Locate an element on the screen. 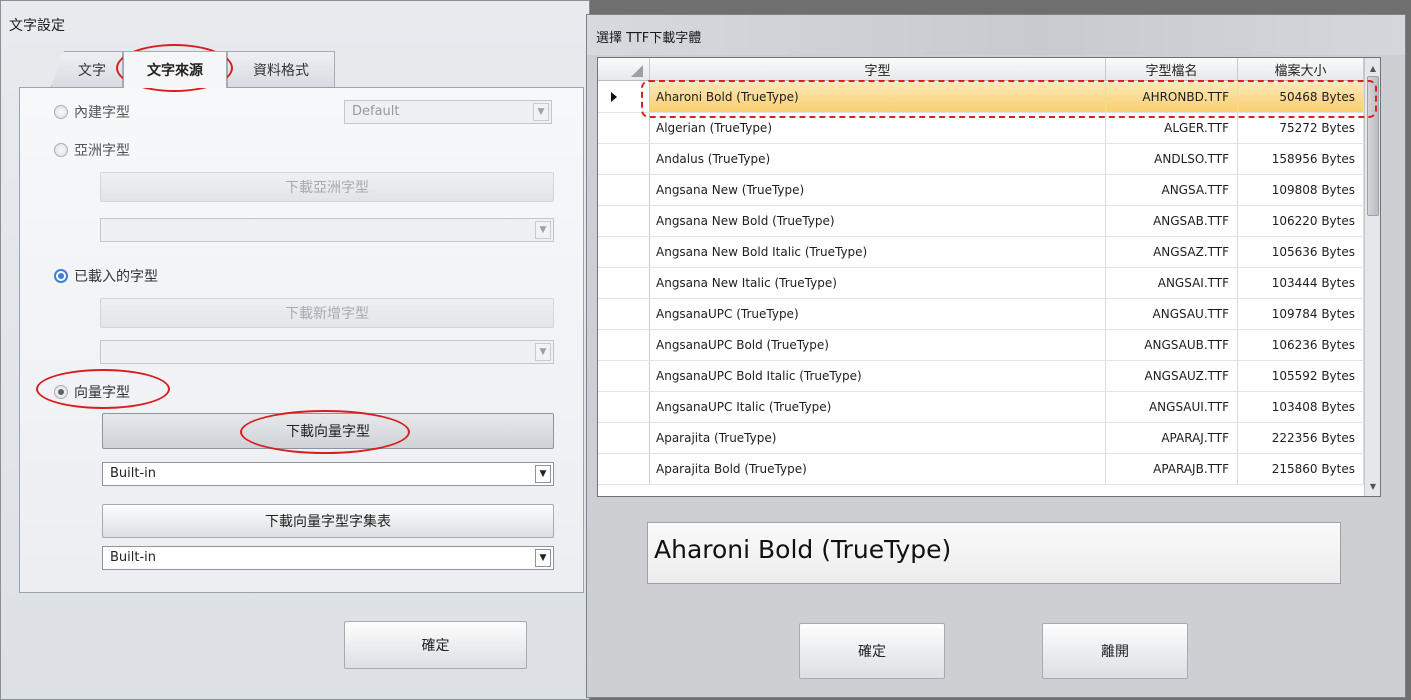  vector-charset-select: Built-in ▼ is located at coordinates (328, 558).